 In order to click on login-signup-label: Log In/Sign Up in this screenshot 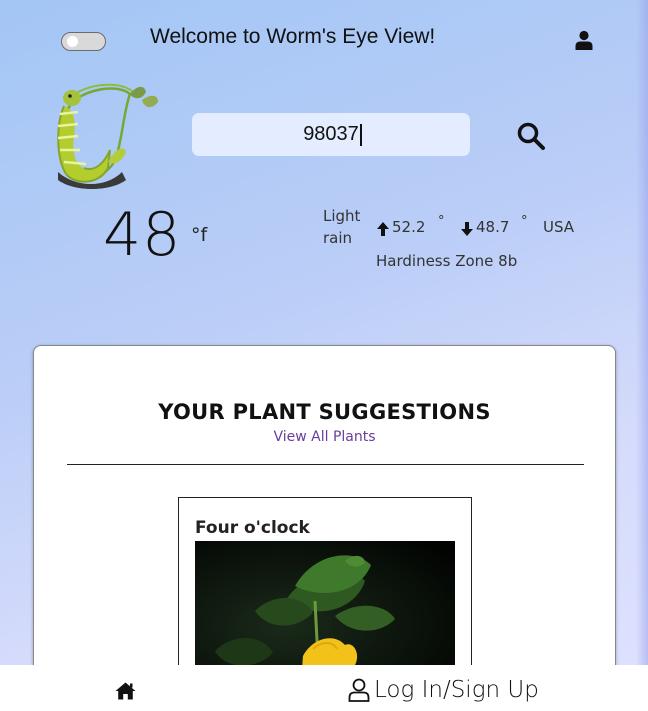, I will do `click(456, 690)`.